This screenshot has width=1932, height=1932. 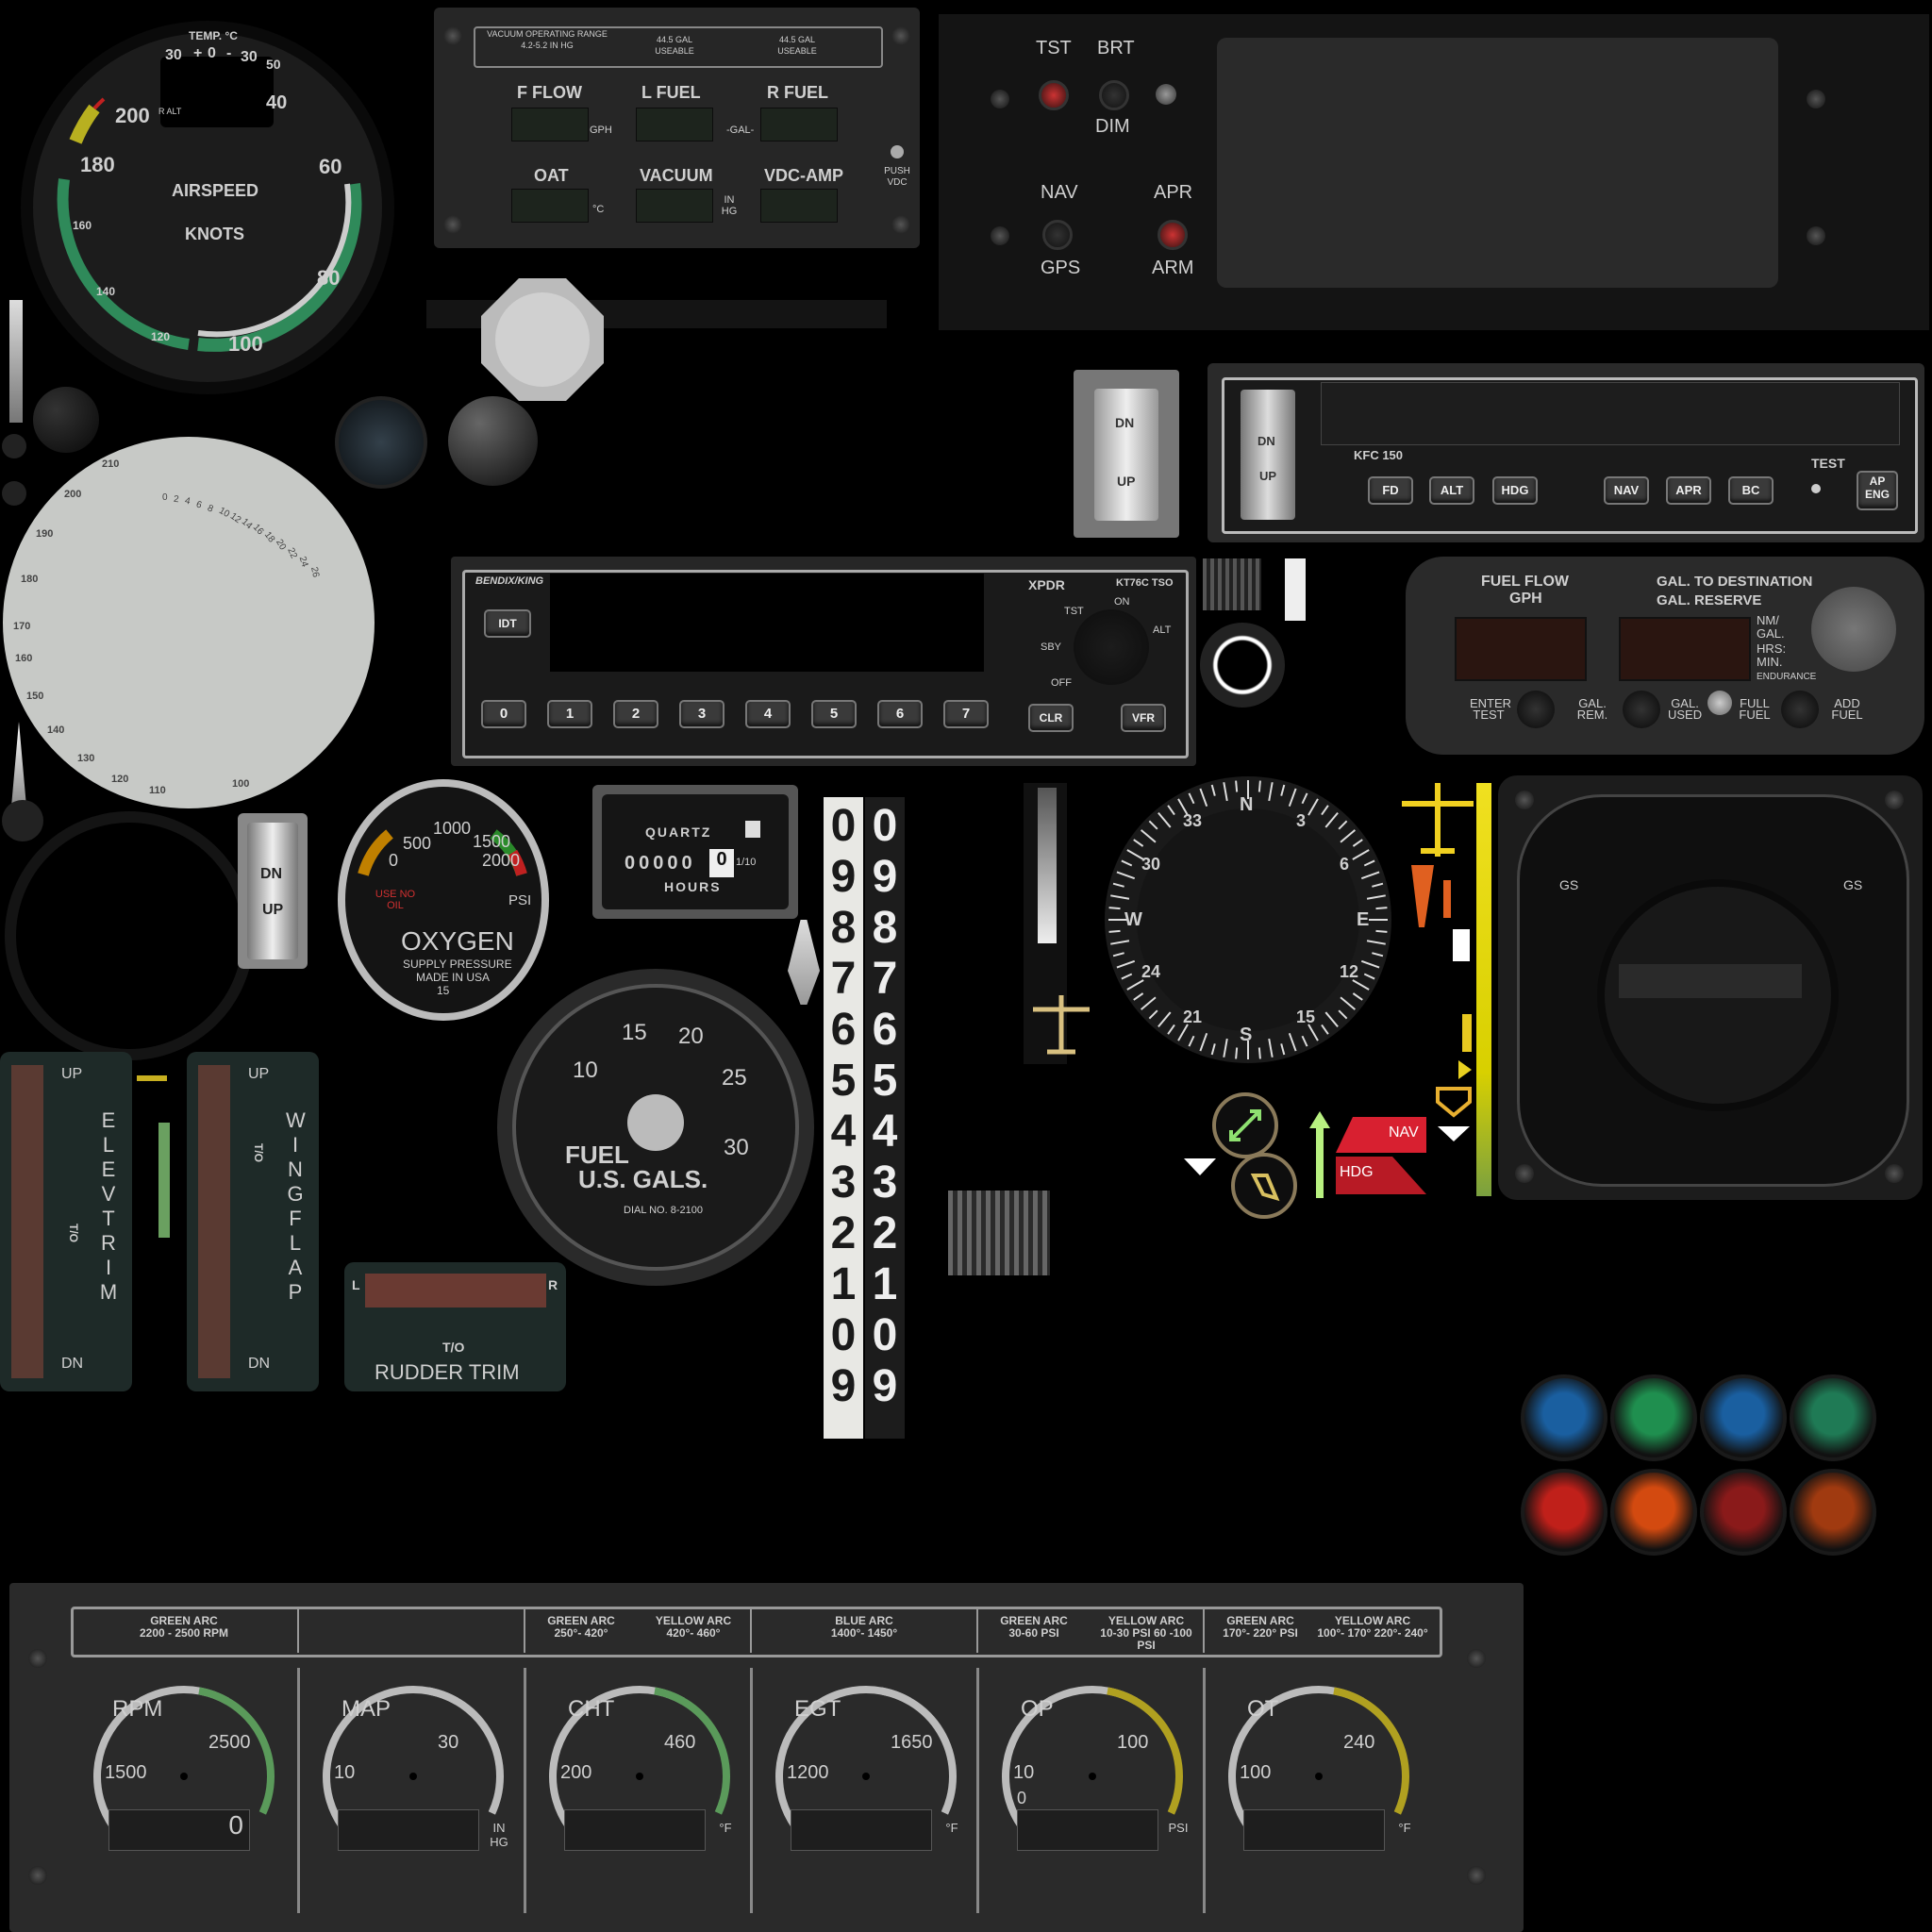 What do you see at coordinates (16, 361) in the screenshot?
I see `lever-handle` at bounding box center [16, 361].